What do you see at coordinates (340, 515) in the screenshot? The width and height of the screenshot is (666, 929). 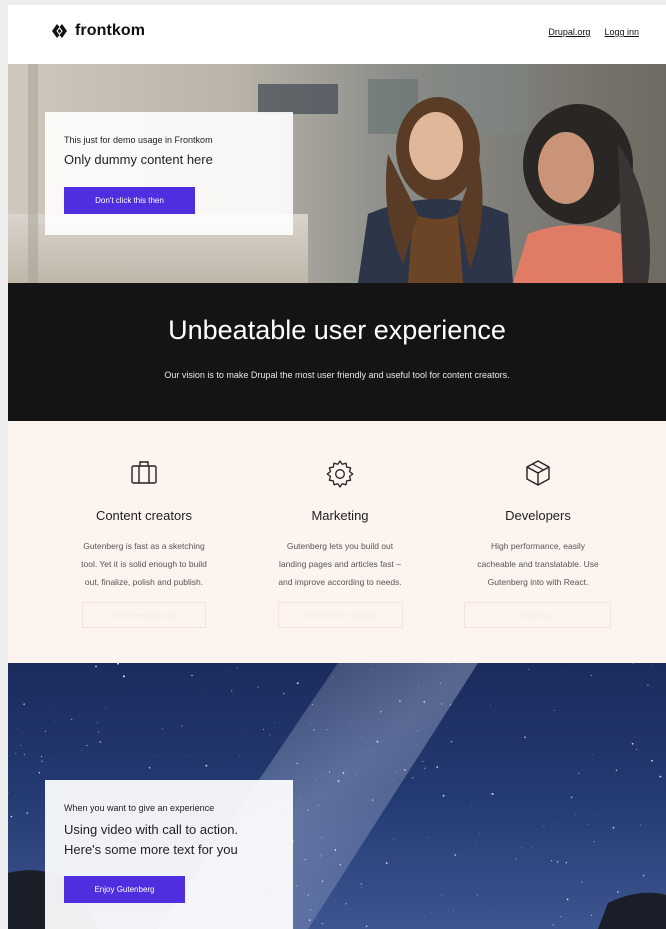 I see `feature-title: Marketing` at bounding box center [340, 515].